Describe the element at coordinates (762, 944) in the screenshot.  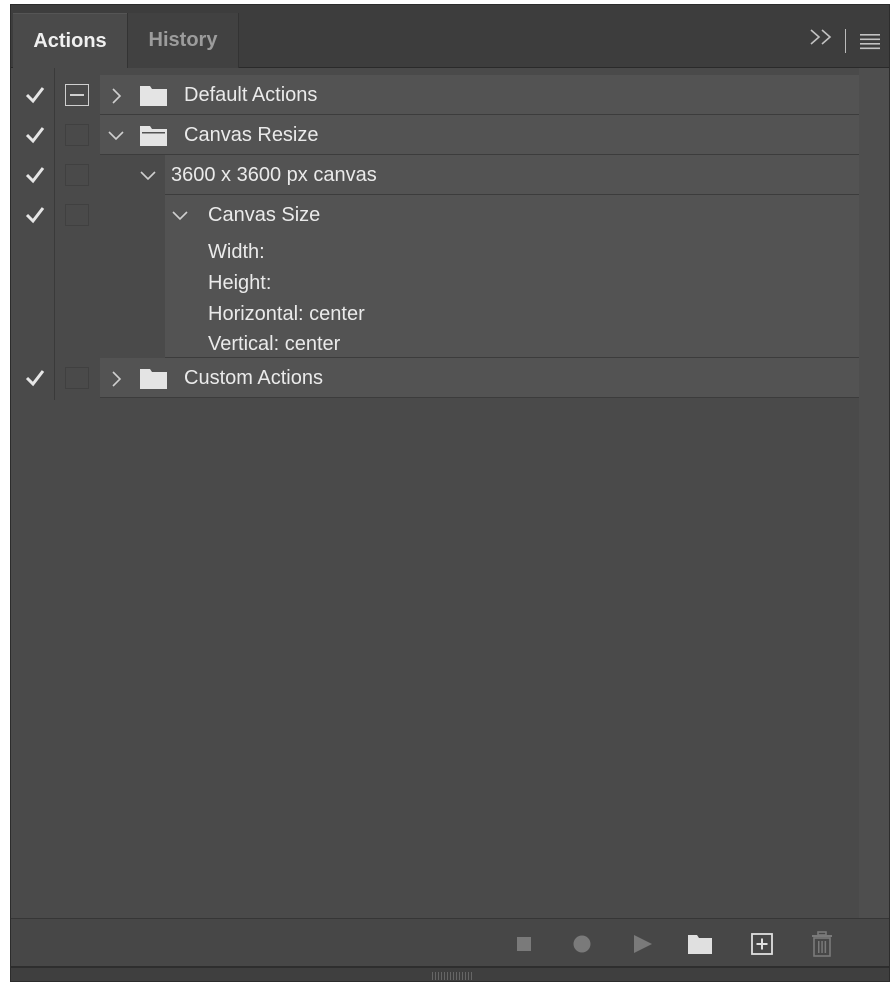
I see `new-action-icon` at that location.